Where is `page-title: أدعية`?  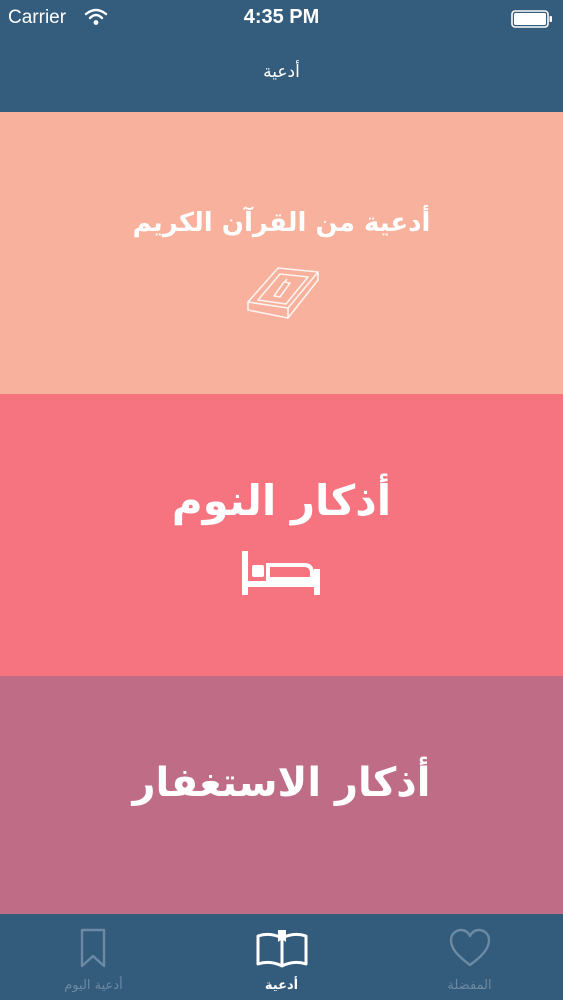 page-title: أدعية is located at coordinates (281, 72).